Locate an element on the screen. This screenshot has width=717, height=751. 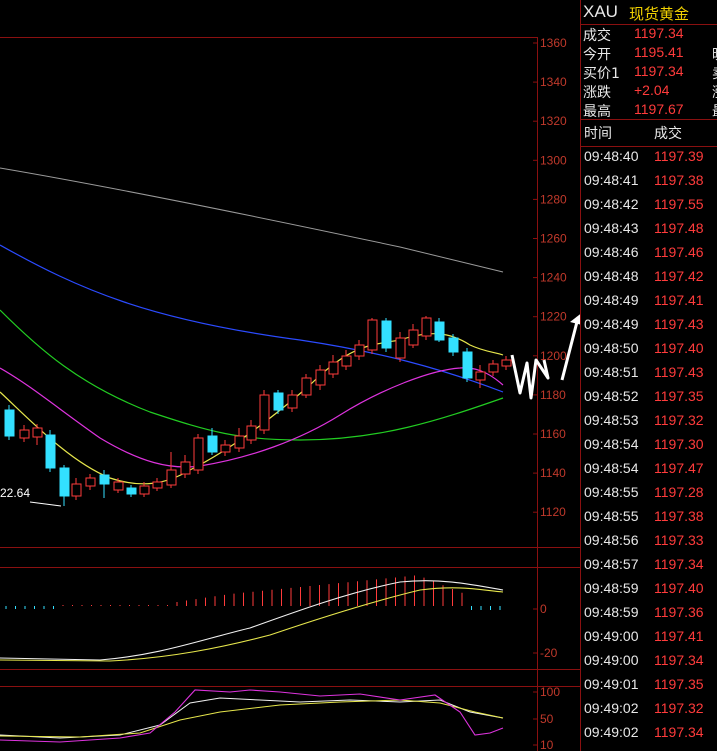
tick-row: 09:48:41 1197.38 is located at coordinates (649, 184).